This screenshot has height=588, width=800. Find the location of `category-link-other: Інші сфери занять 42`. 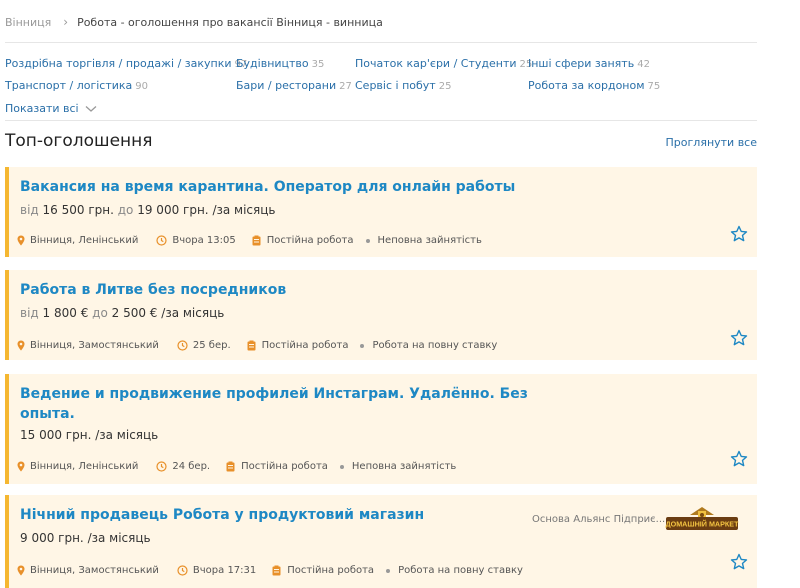

category-link-other: Інші сфери занять 42 is located at coordinates (589, 63).